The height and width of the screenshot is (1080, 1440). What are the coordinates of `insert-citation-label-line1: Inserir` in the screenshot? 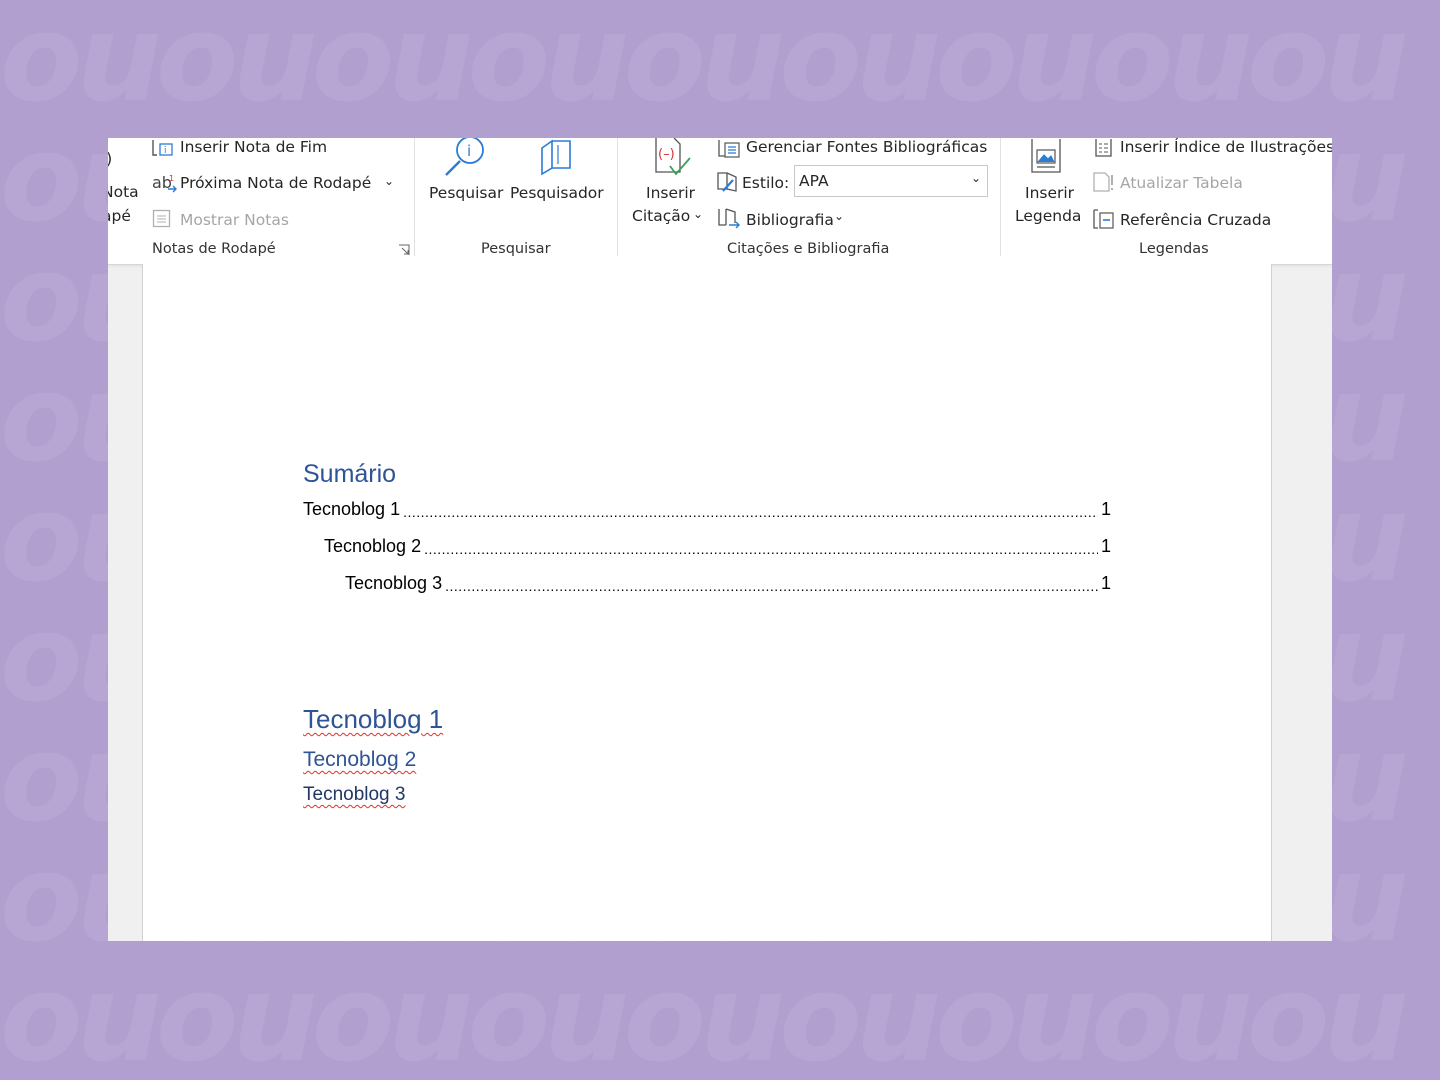 It's located at (671, 193).